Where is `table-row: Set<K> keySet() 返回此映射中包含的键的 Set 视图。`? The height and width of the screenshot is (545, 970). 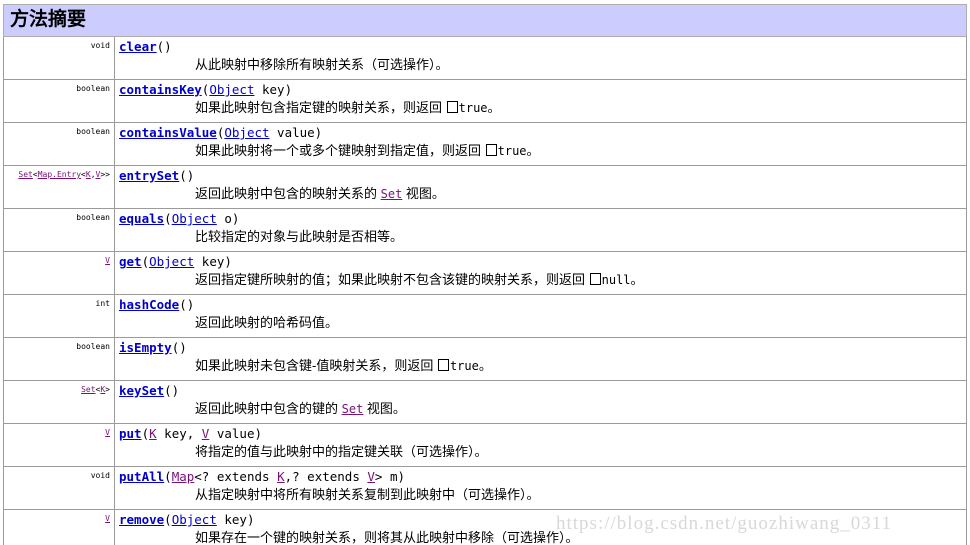
table-row: Set<K> keySet() 返回此映射中包含的键的 Set 视图。 is located at coordinates (485, 402).